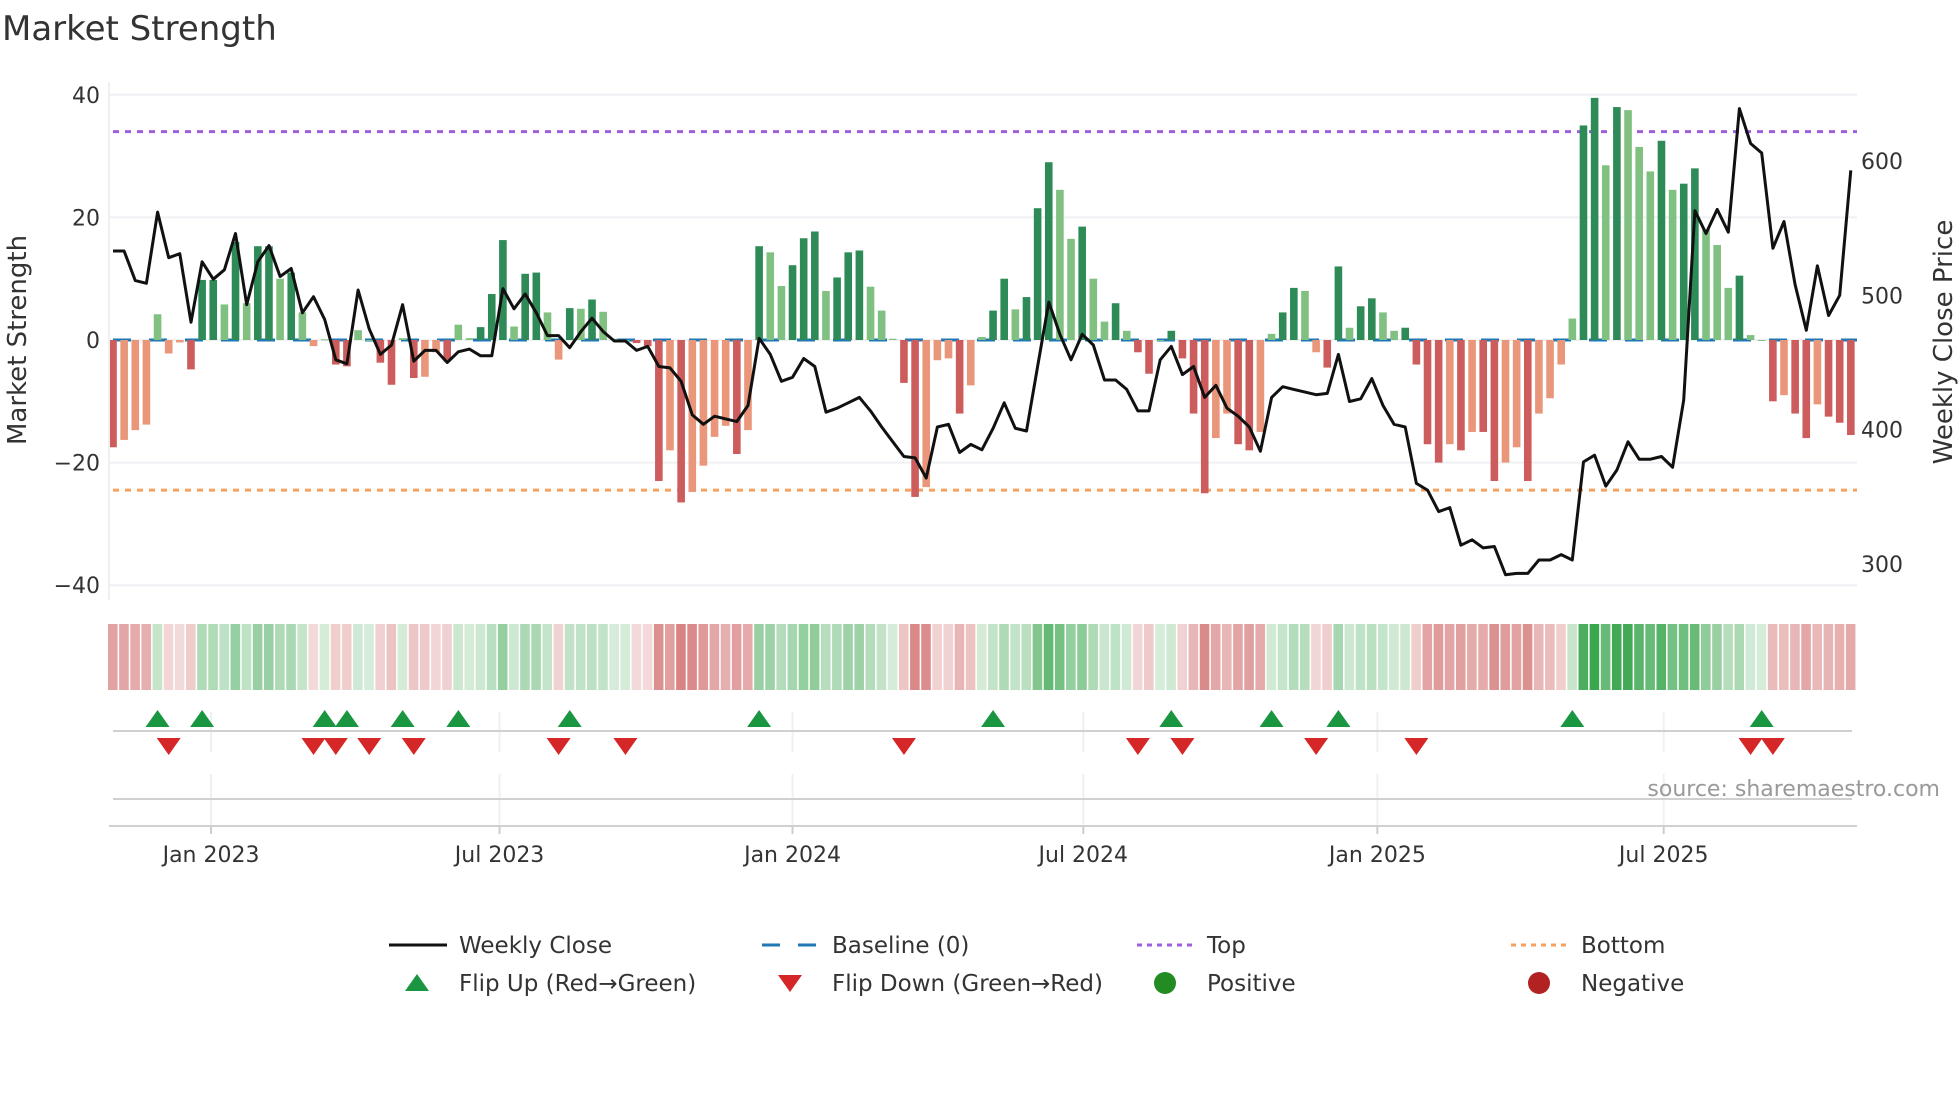  What do you see at coordinates (1882, 162) in the screenshot?
I see `y2-tick-label: 600` at bounding box center [1882, 162].